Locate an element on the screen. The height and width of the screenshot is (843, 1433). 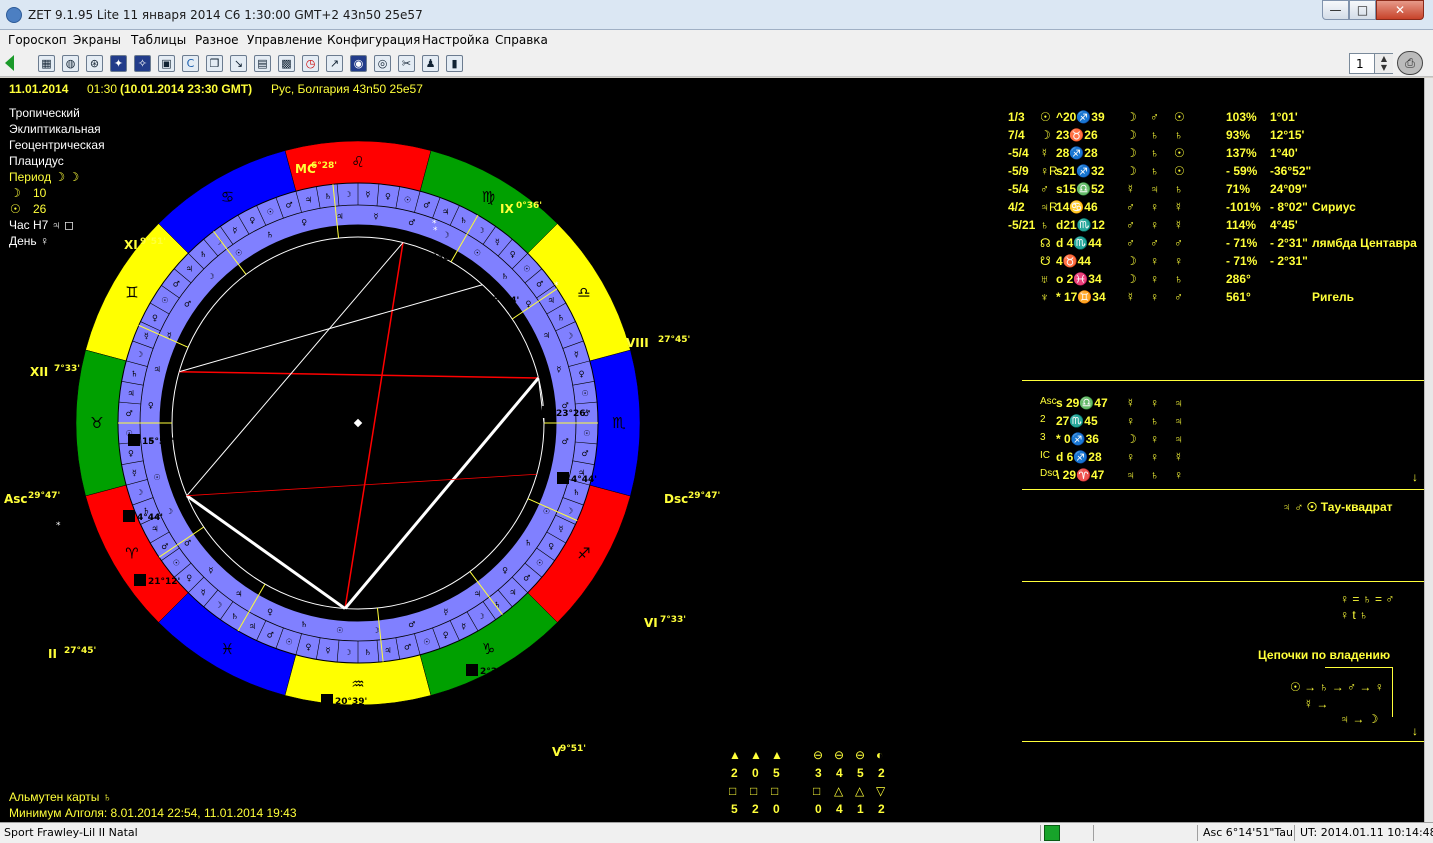
planet-row-b: ♃ is located at coordinates (1154, 189).